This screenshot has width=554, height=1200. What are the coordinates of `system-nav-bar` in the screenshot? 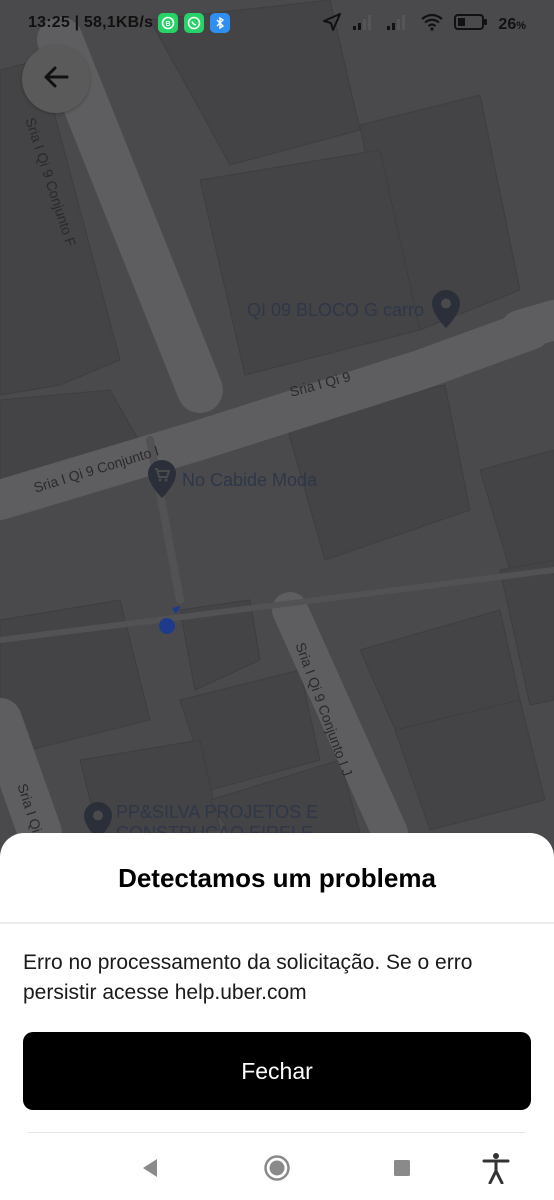 It's located at (277, 1169).